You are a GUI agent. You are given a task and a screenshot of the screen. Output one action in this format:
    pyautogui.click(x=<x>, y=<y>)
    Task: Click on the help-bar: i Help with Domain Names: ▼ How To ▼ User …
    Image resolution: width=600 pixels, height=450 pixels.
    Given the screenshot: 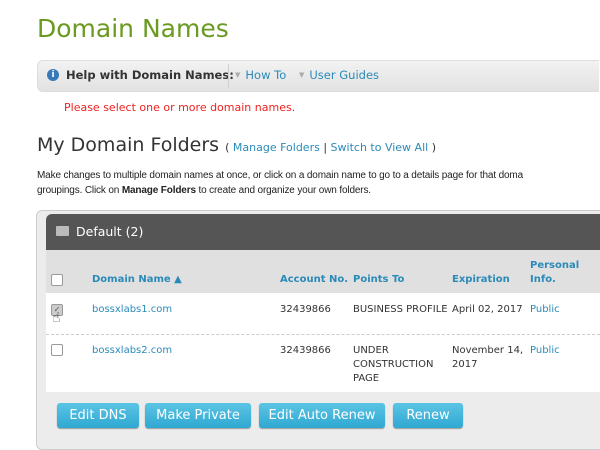 What is the action you would take?
    pyautogui.click(x=318, y=76)
    